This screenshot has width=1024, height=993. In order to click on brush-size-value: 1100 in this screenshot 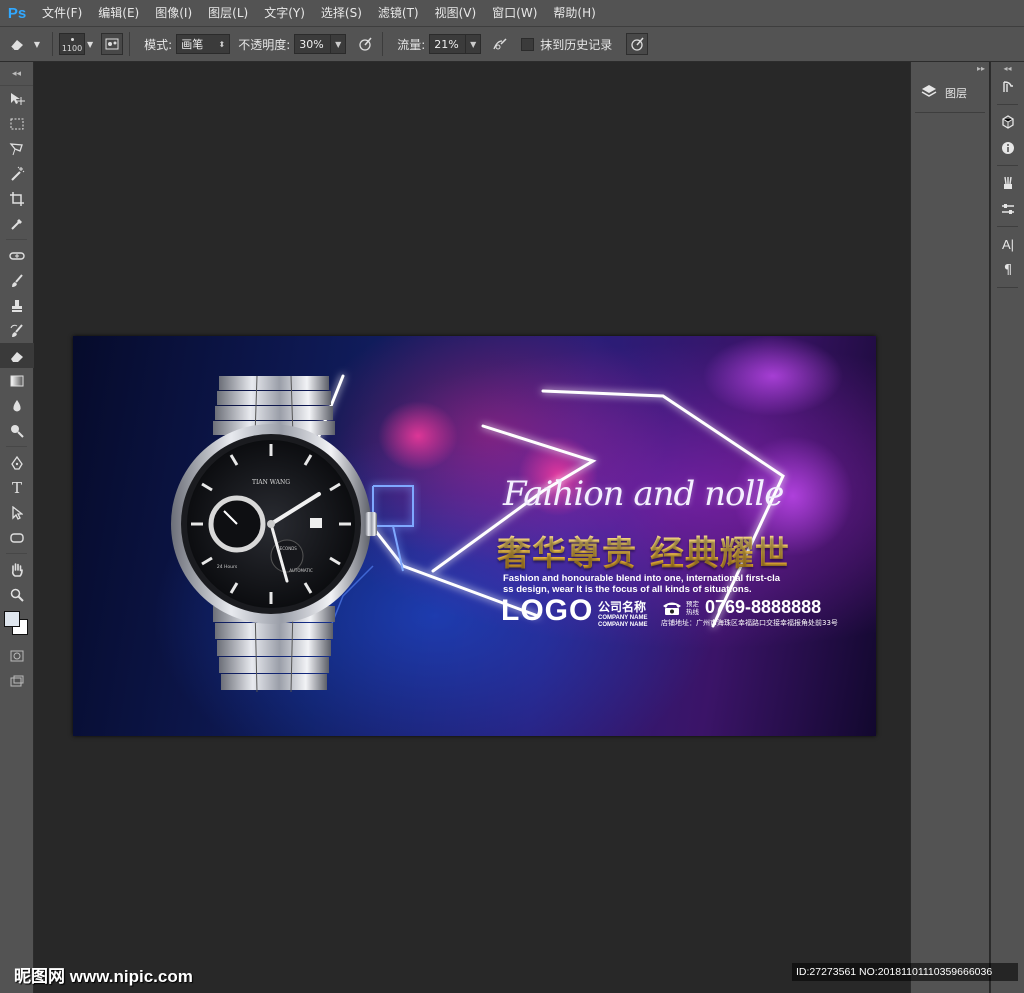, I will do `click(72, 48)`.